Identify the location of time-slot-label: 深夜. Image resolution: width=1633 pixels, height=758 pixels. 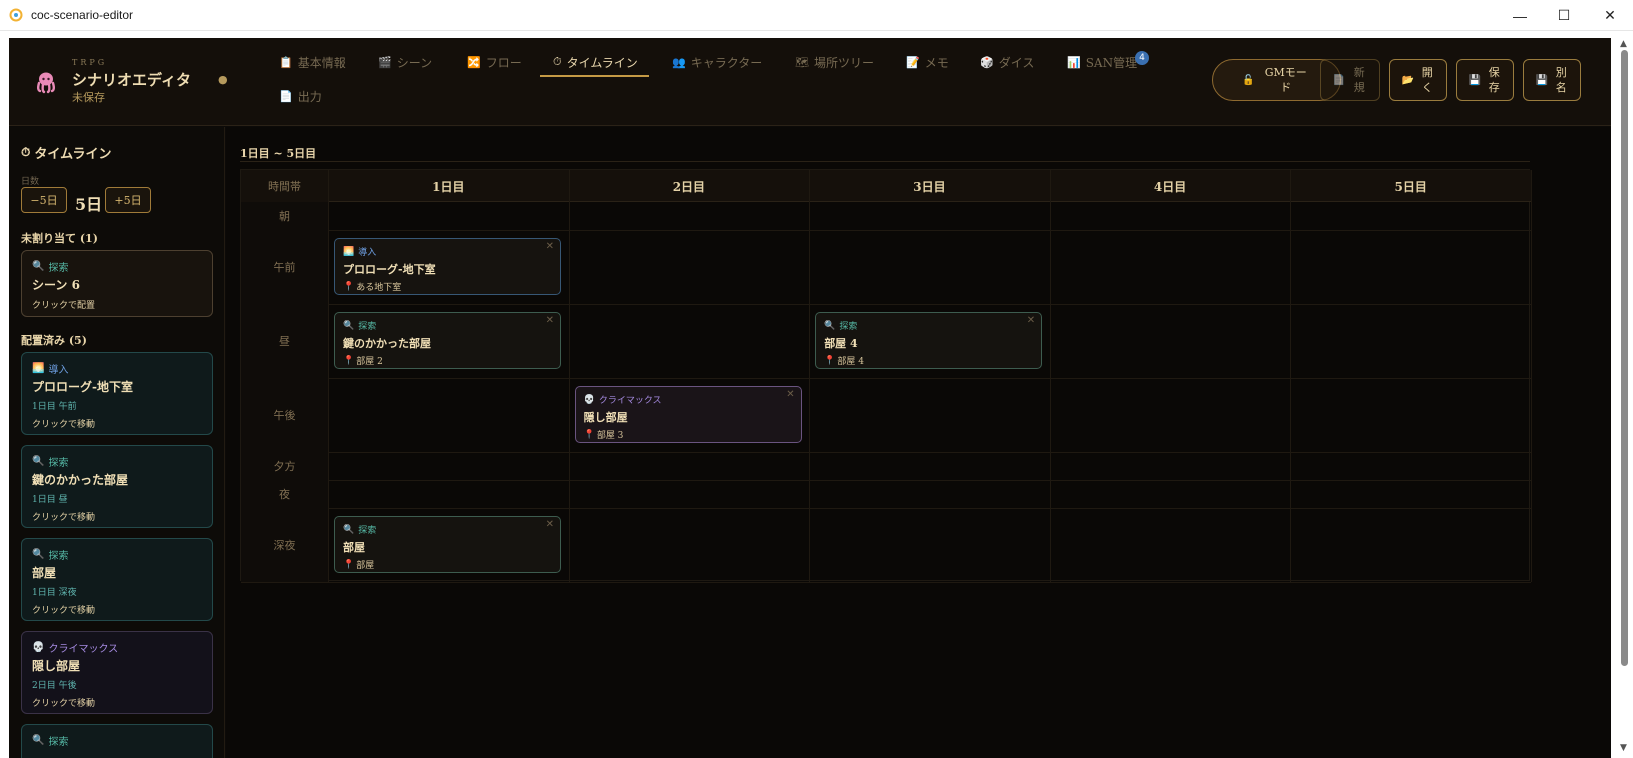
(284, 545).